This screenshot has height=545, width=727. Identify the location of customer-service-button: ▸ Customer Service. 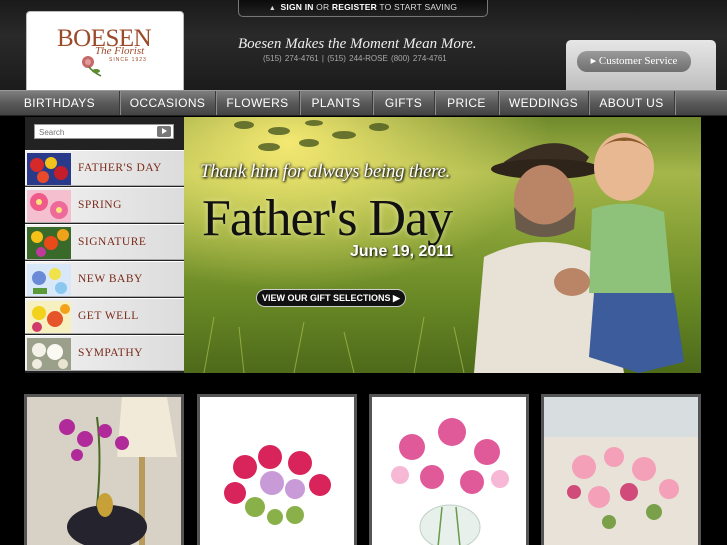
(634, 61).